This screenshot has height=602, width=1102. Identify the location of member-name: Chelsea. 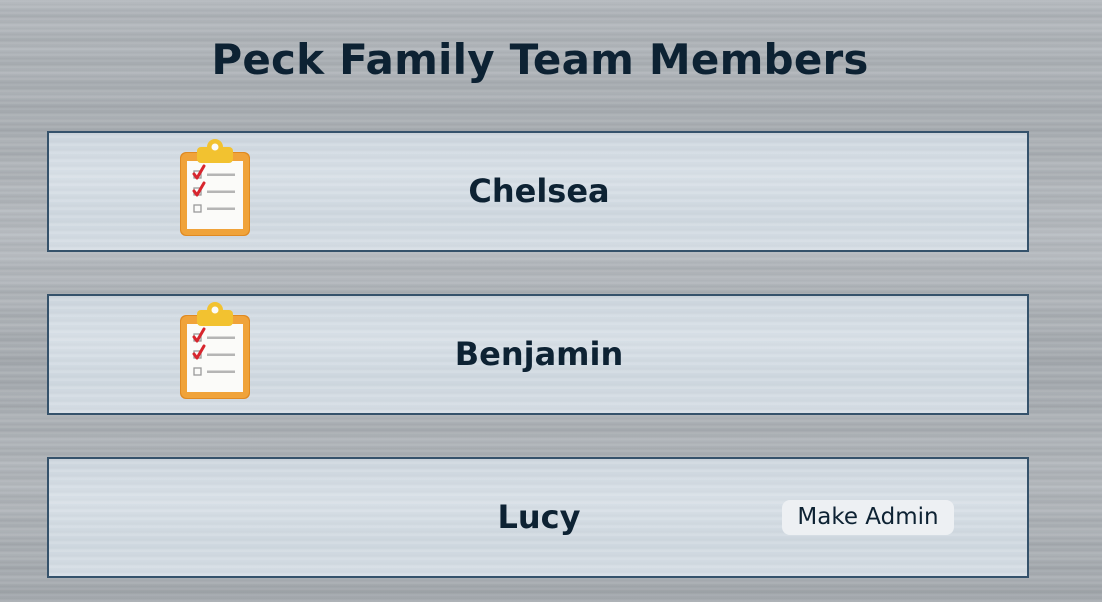
(539, 191).